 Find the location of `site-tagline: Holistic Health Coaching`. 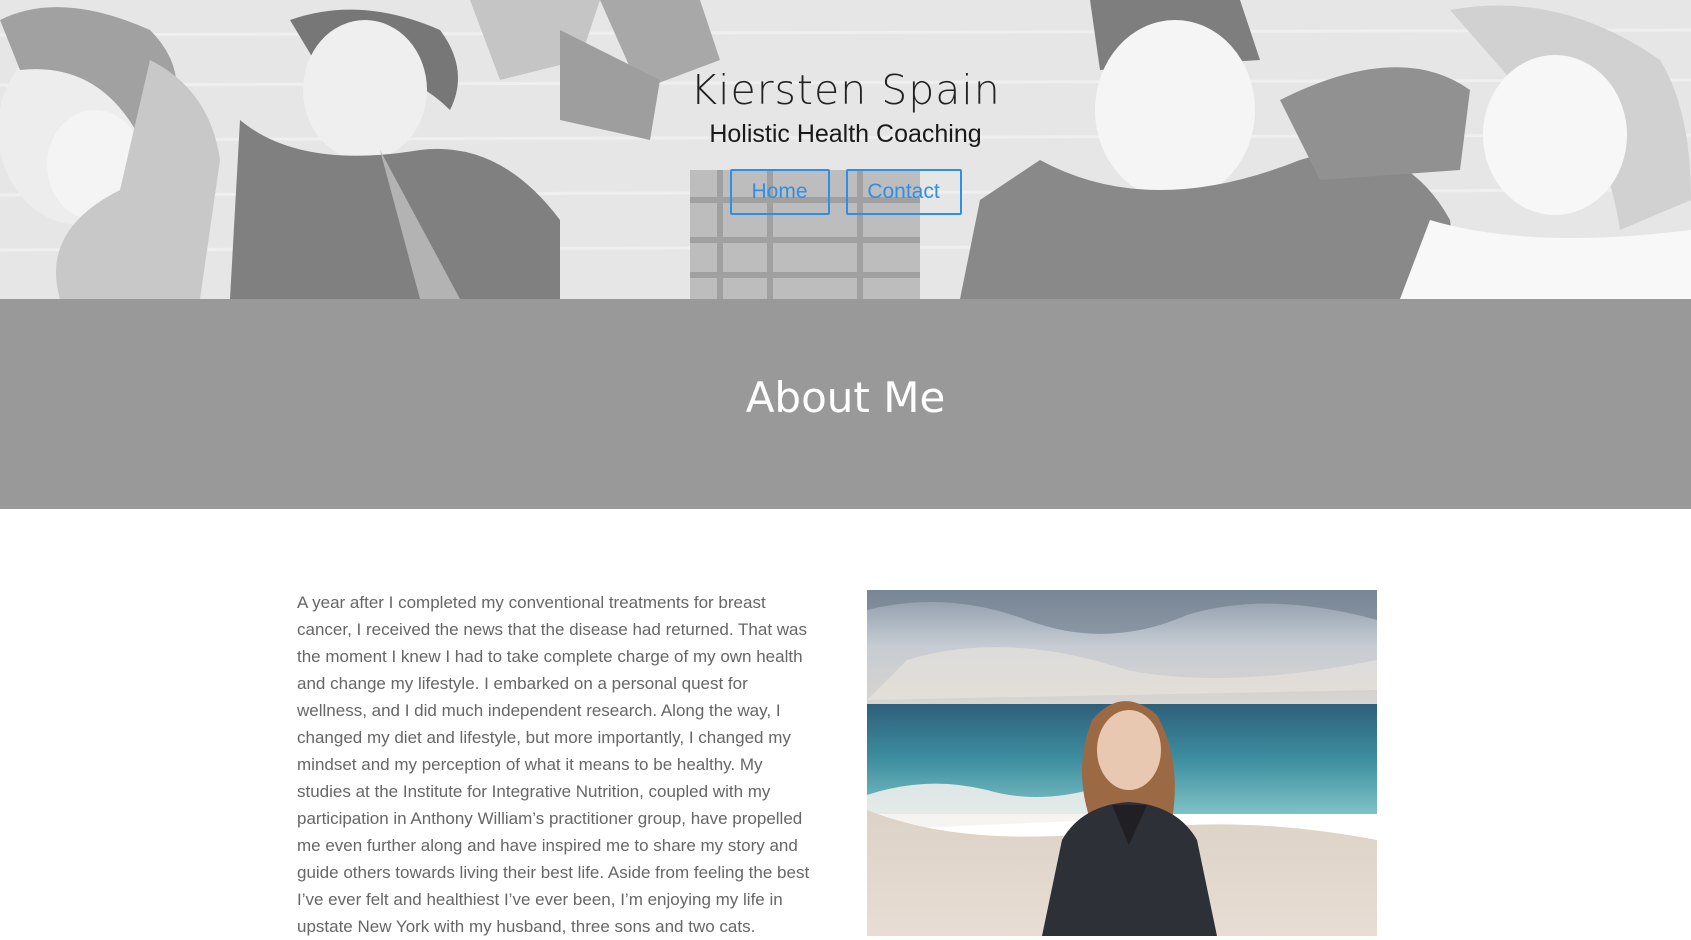

site-tagline: Holistic Health Coaching is located at coordinates (845, 134).